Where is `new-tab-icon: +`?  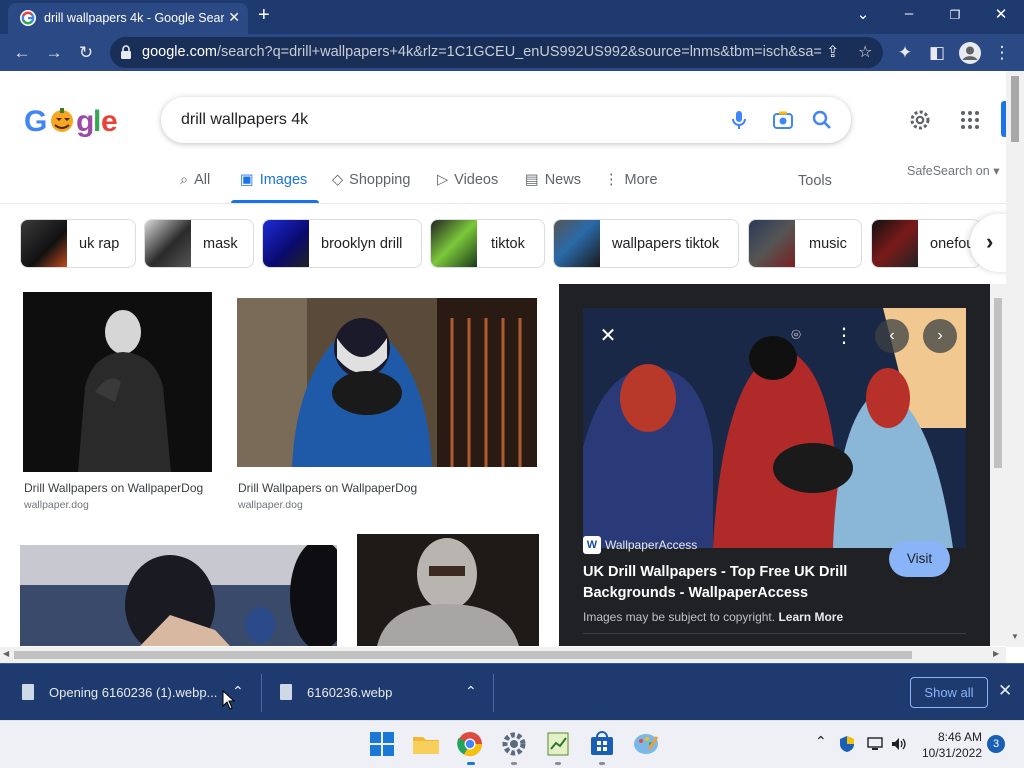 new-tab-icon: + is located at coordinates (264, 15).